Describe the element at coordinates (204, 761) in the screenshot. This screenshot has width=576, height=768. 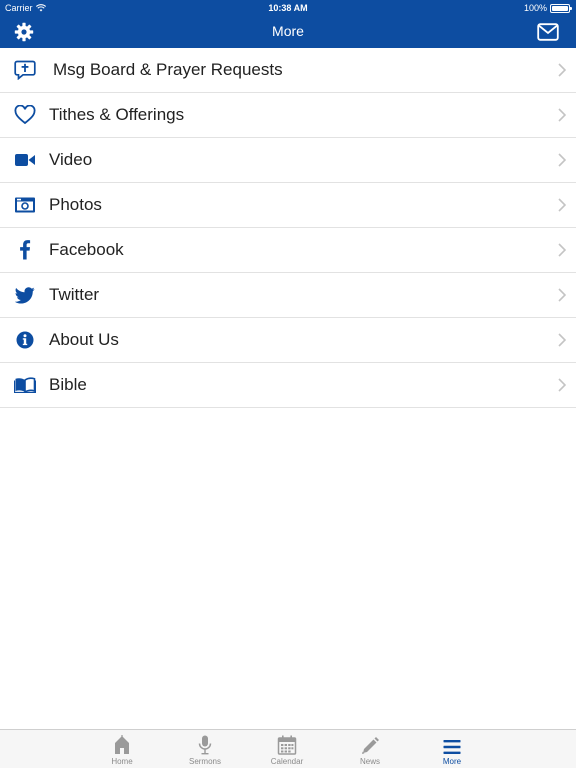
I see `tab-label: Sermons` at that location.